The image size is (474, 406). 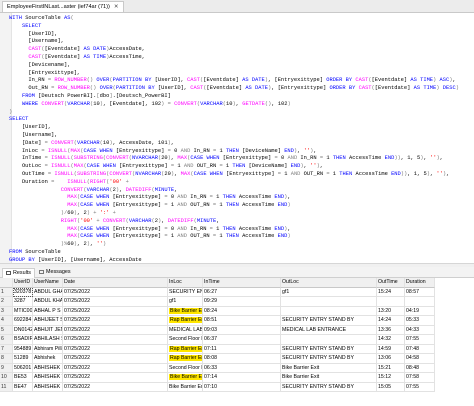 I want to click on table-cell-outtime: 15:12, so click(x=391, y=378).